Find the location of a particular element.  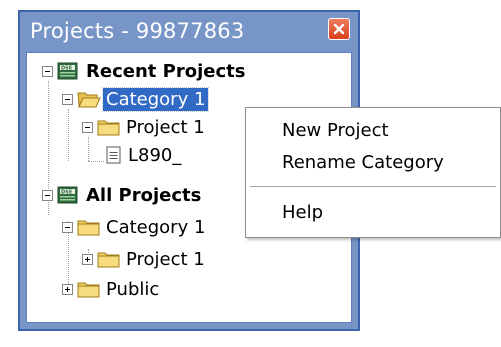

close-button is located at coordinates (339, 29).